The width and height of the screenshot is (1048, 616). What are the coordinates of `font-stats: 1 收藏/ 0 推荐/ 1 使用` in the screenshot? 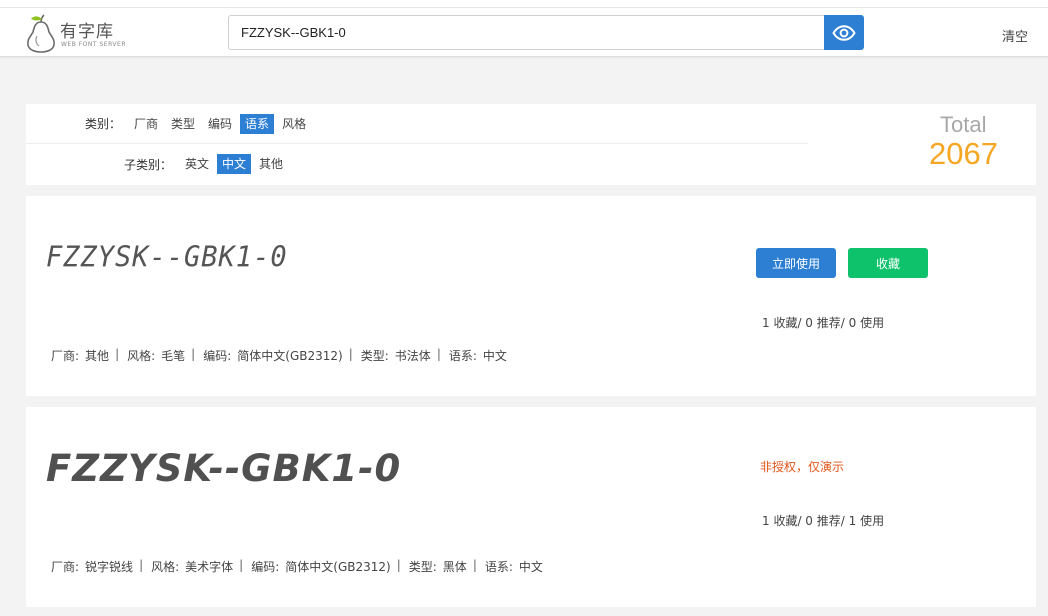 It's located at (823, 521).